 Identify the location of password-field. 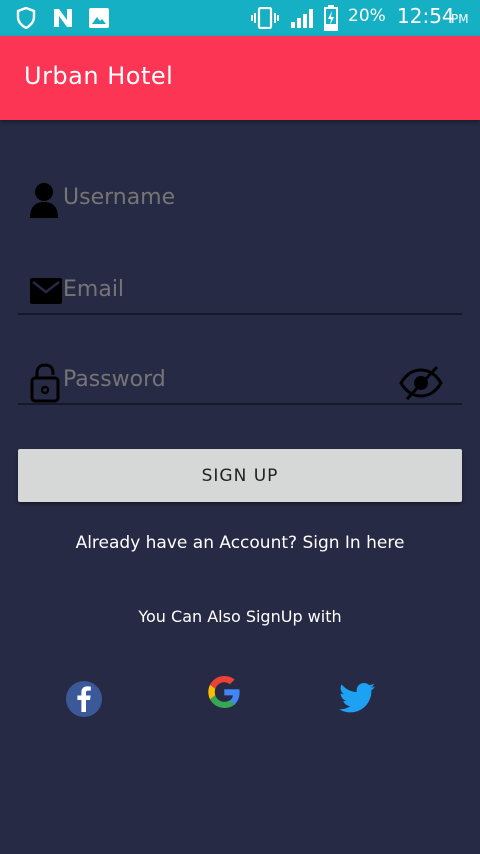
(240, 380).